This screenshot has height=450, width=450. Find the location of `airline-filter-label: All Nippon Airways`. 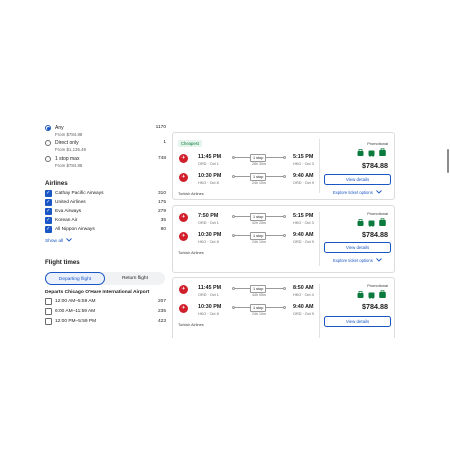

airline-filter-label: All Nippon Airways is located at coordinates (75, 229).